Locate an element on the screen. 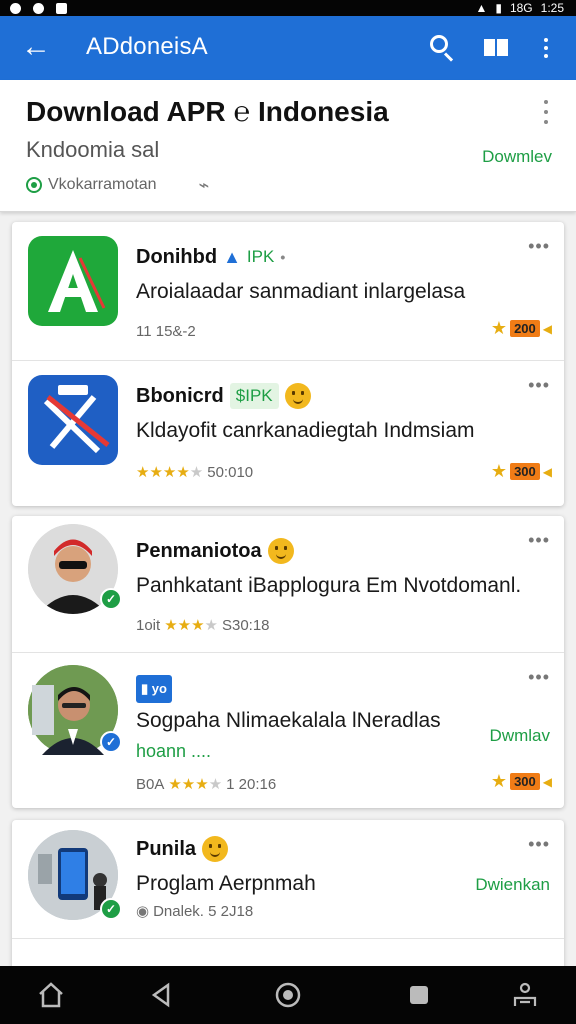  apk-tag: $IPK is located at coordinates (254, 396).